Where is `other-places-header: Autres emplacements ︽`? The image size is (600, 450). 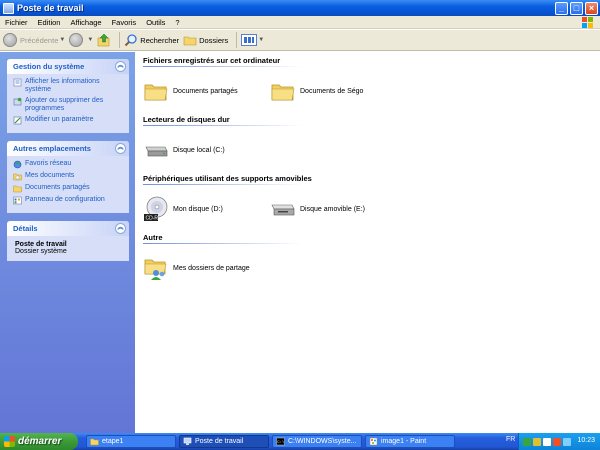
other-places-header: Autres emplacements ︽ is located at coordinates (68, 148).